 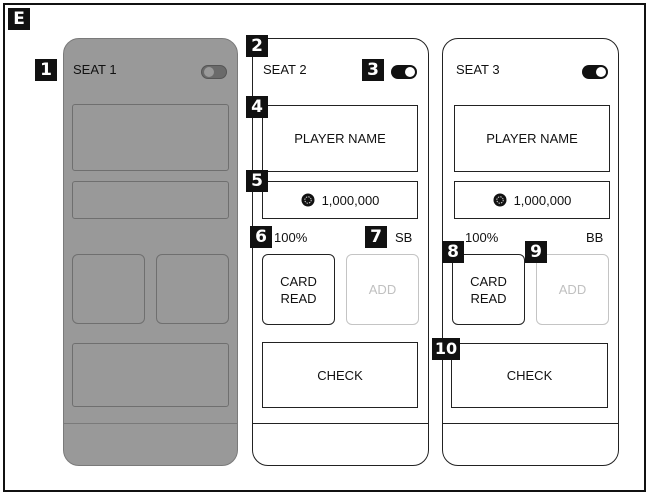 I want to click on seat-3-toggle-switch-icon, so click(x=595, y=72).